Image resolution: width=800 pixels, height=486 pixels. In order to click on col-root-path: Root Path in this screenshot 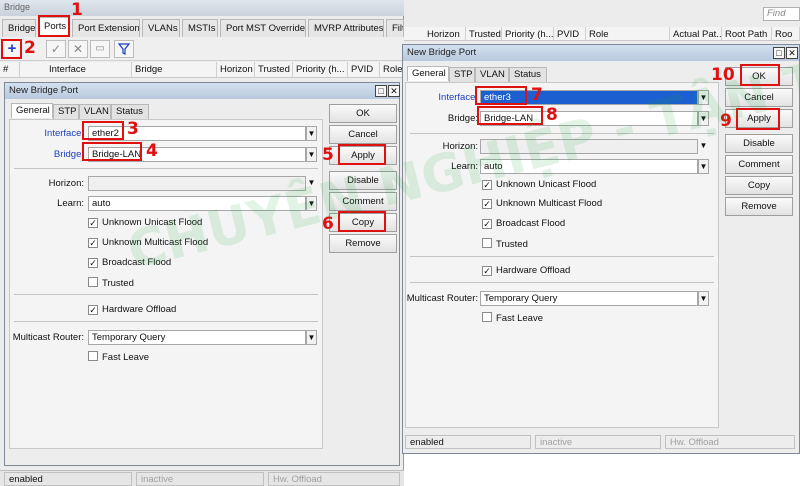, I will do `click(747, 34)`.